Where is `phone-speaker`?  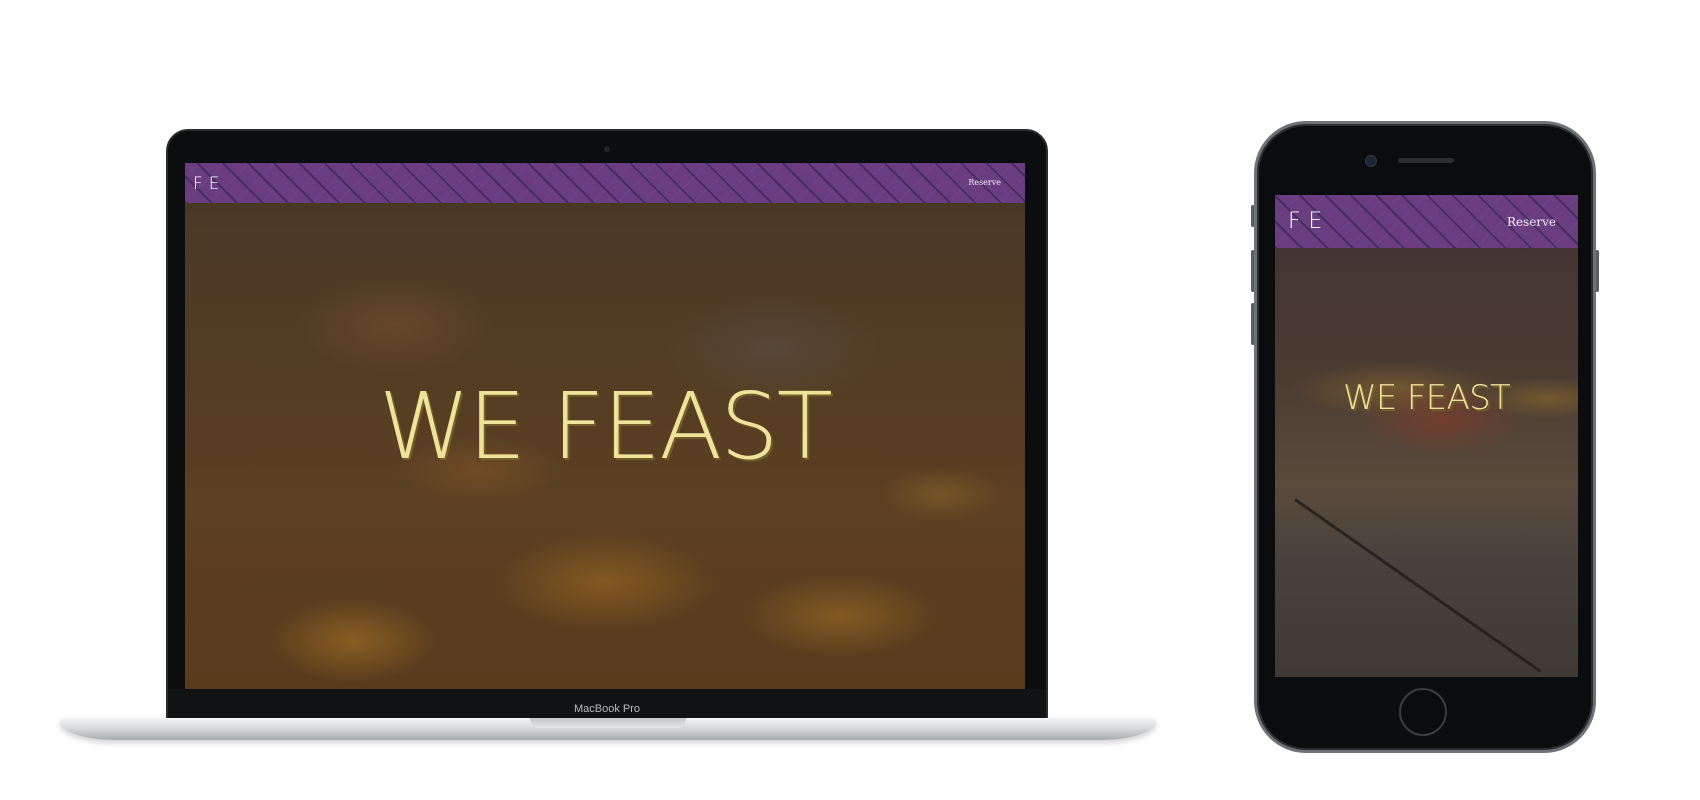
phone-speaker is located at coordinates (1426, 160).